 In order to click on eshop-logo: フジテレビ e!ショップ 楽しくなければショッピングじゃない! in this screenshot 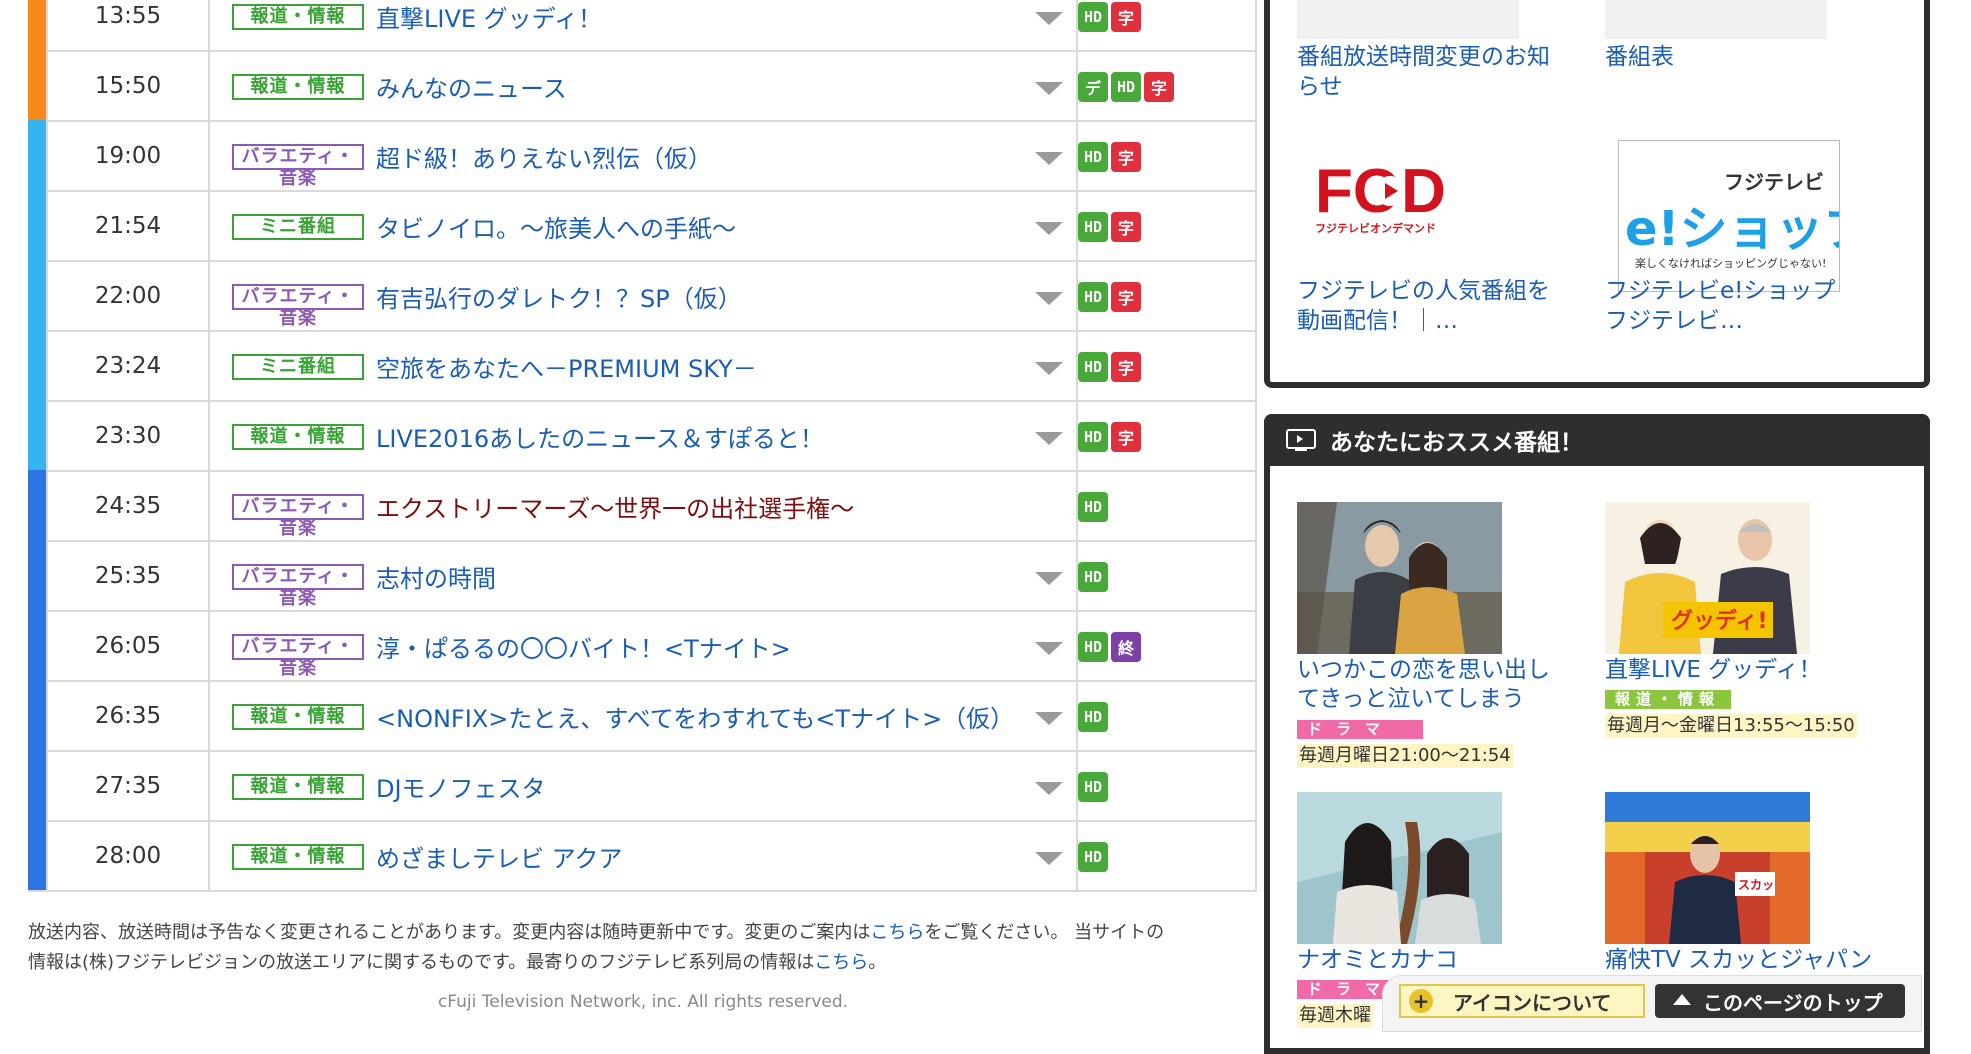, I will do `click(1744, 216)`.